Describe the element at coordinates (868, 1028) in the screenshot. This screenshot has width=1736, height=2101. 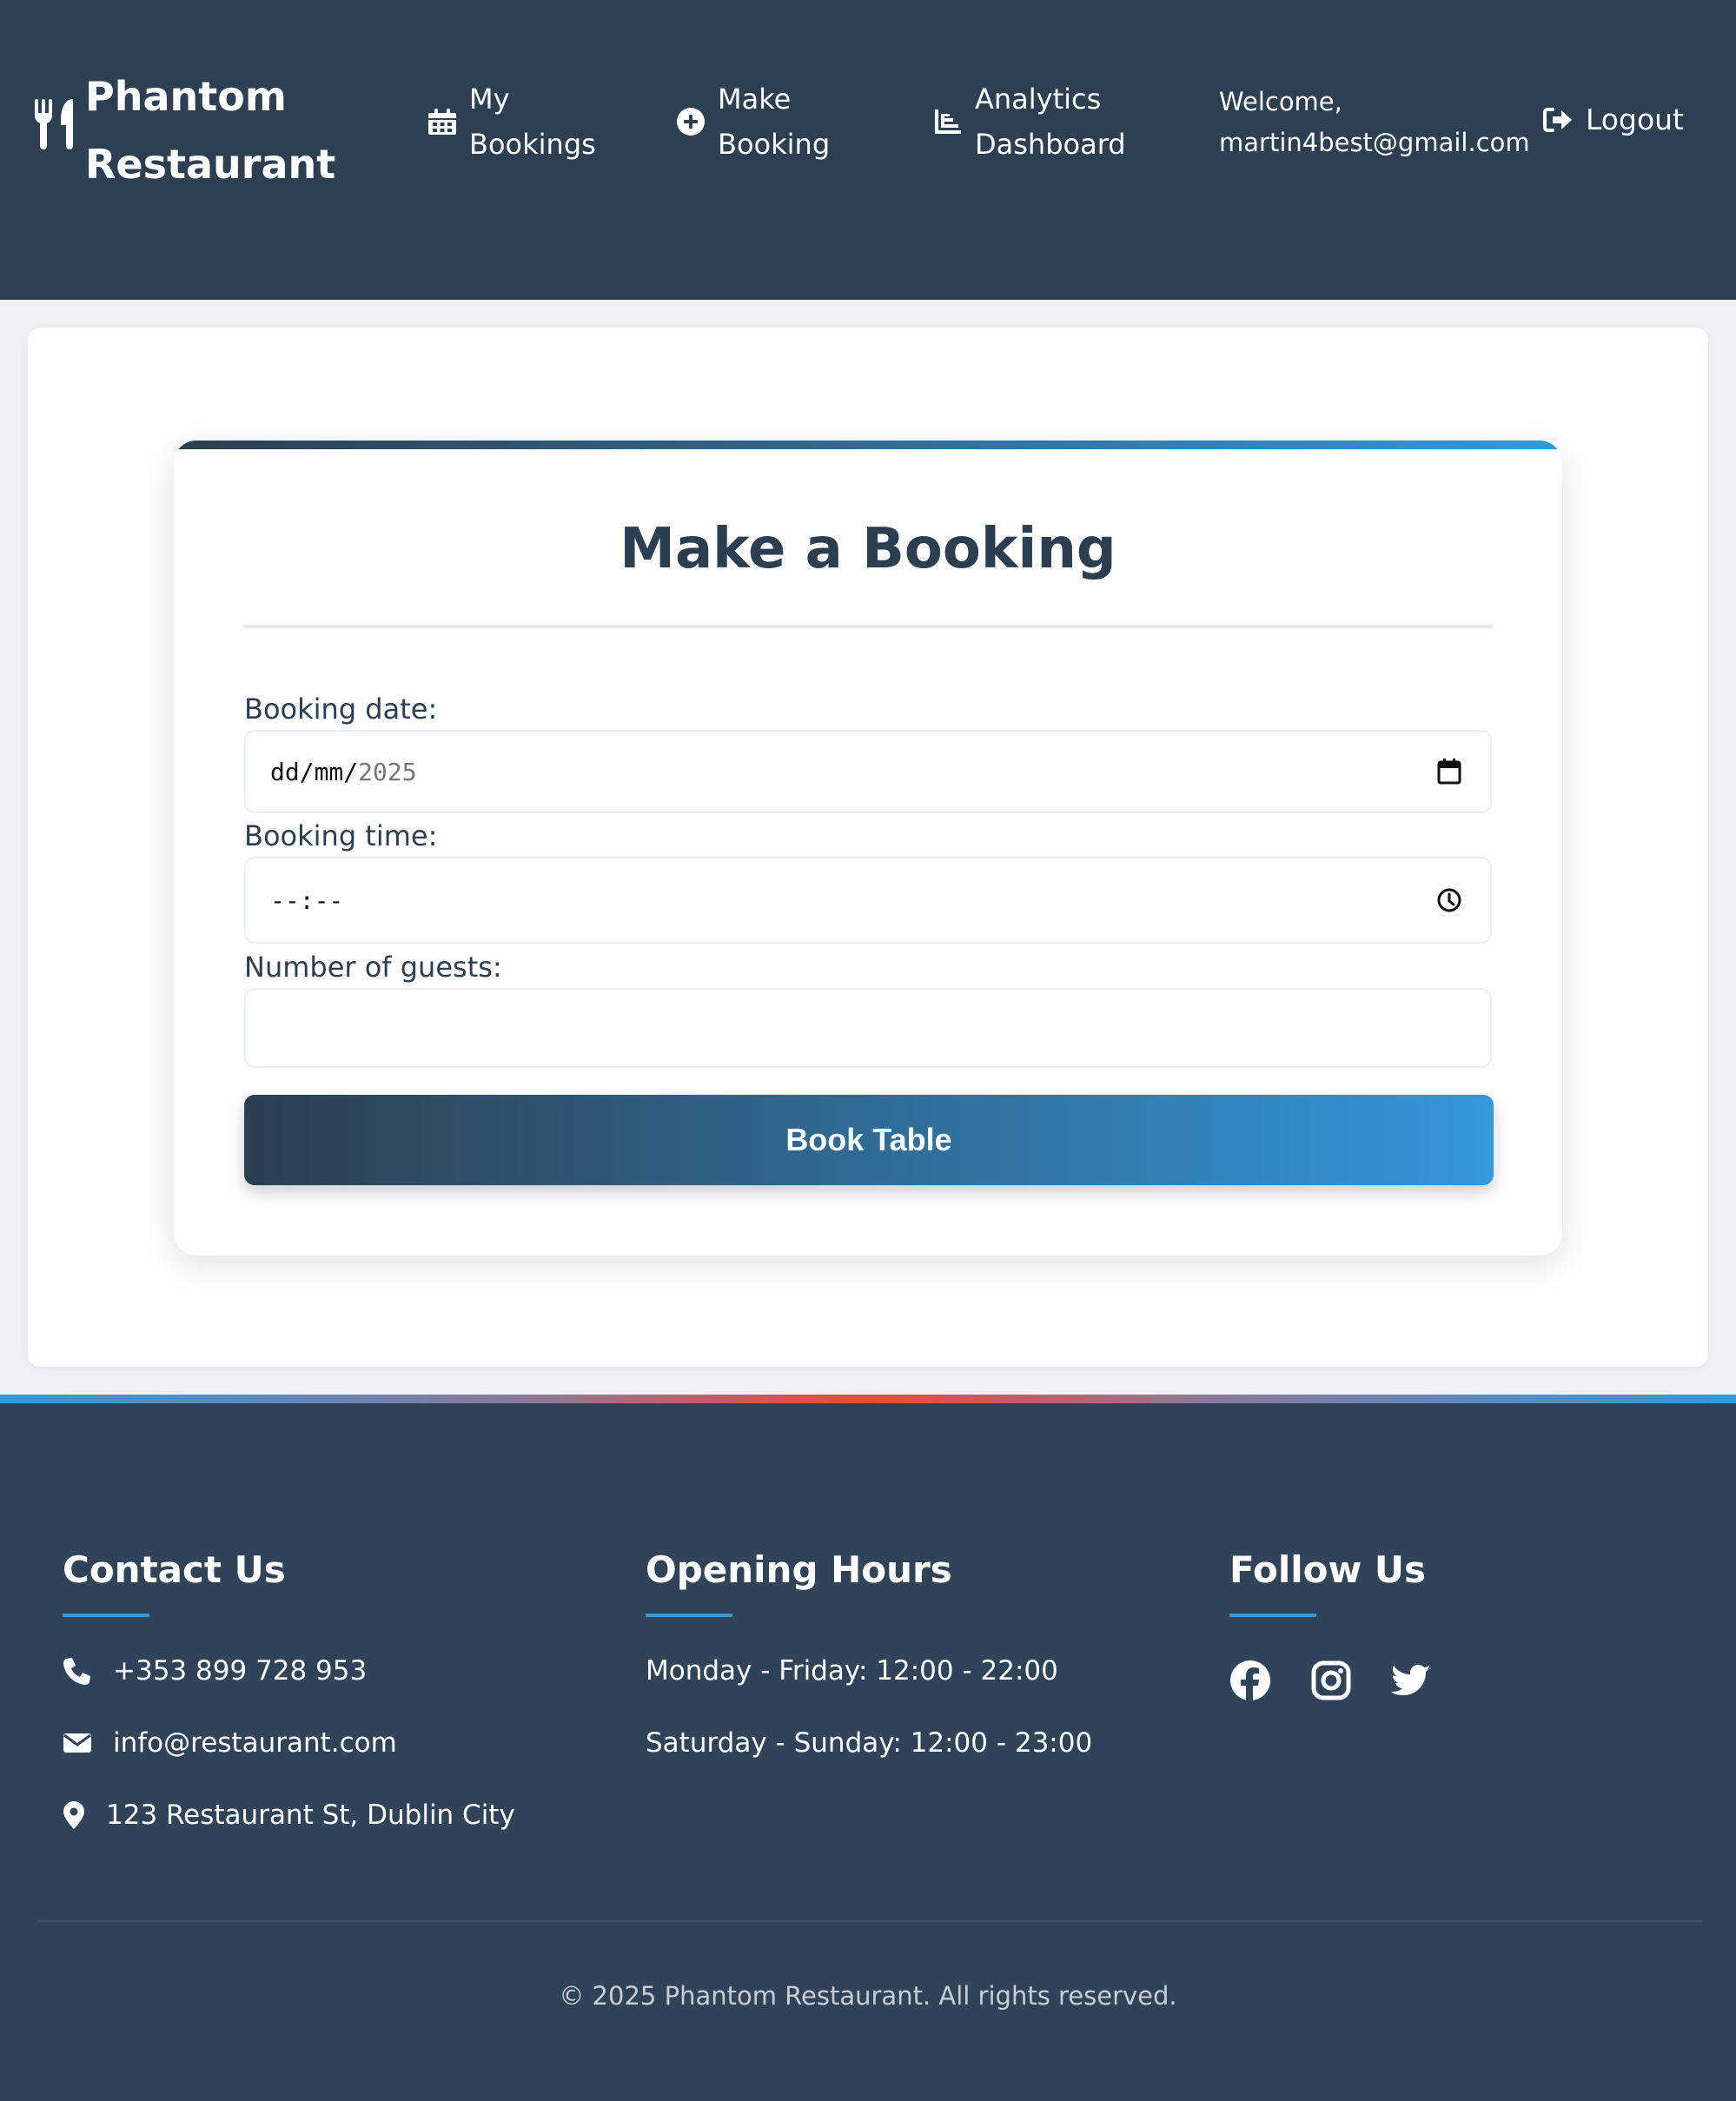
I see `guests-input` at that location.